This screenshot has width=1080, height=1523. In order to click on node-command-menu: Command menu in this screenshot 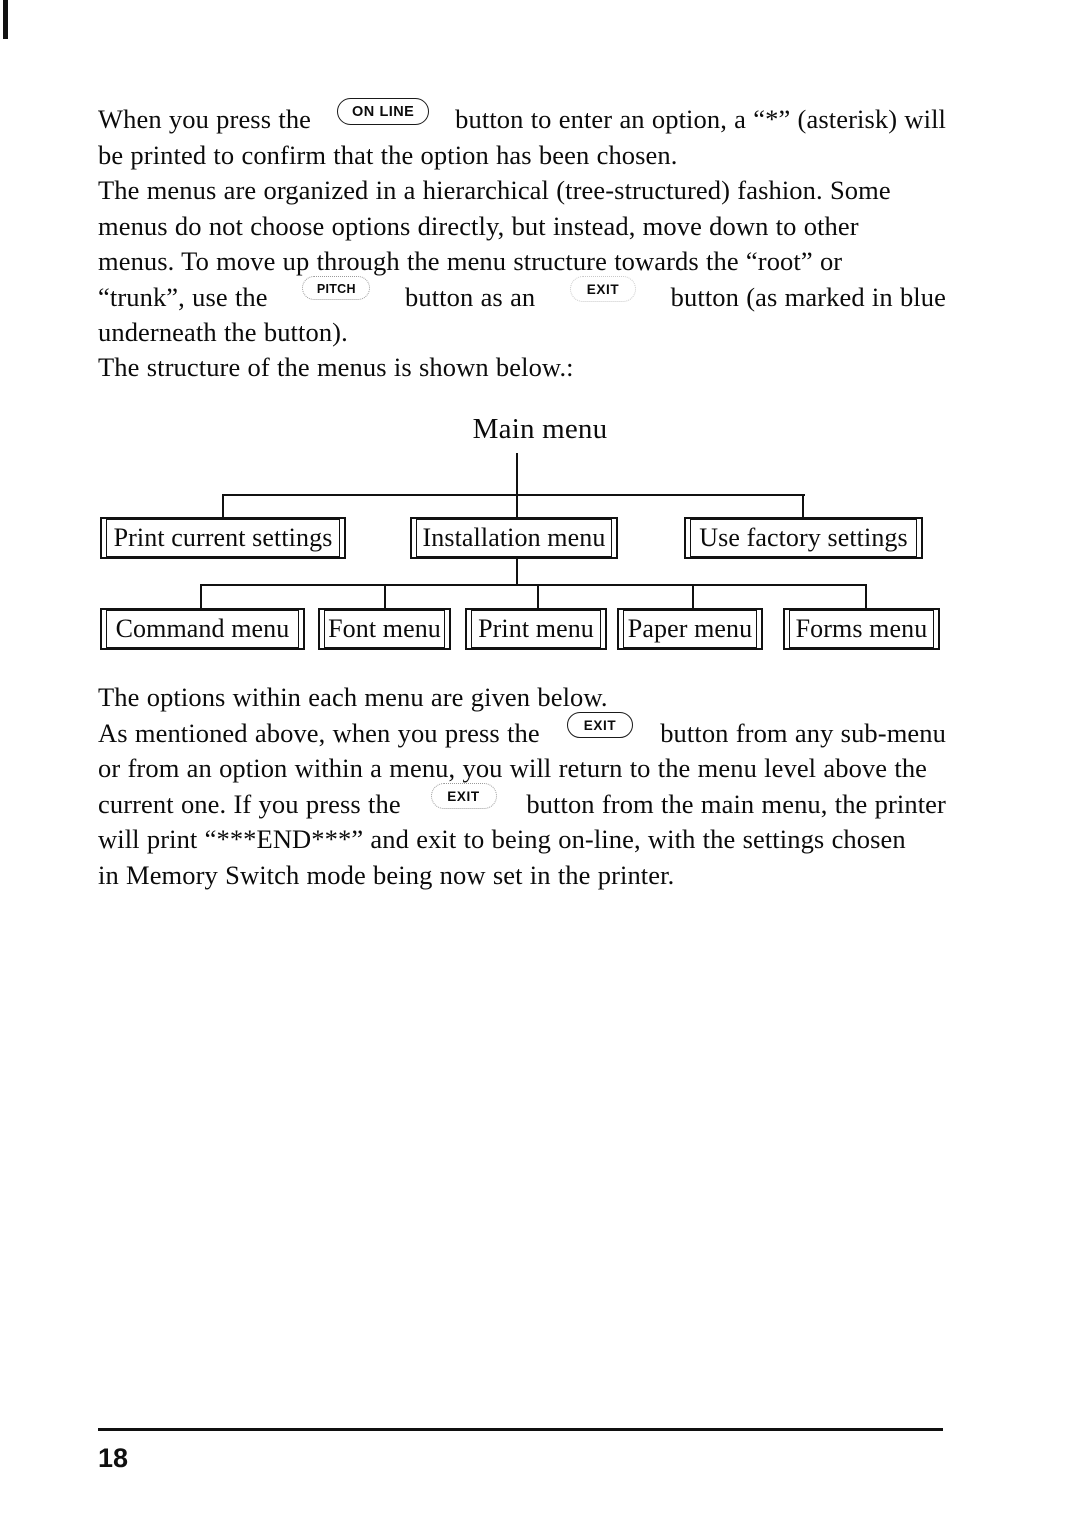, I will do `click(202, 629)`.